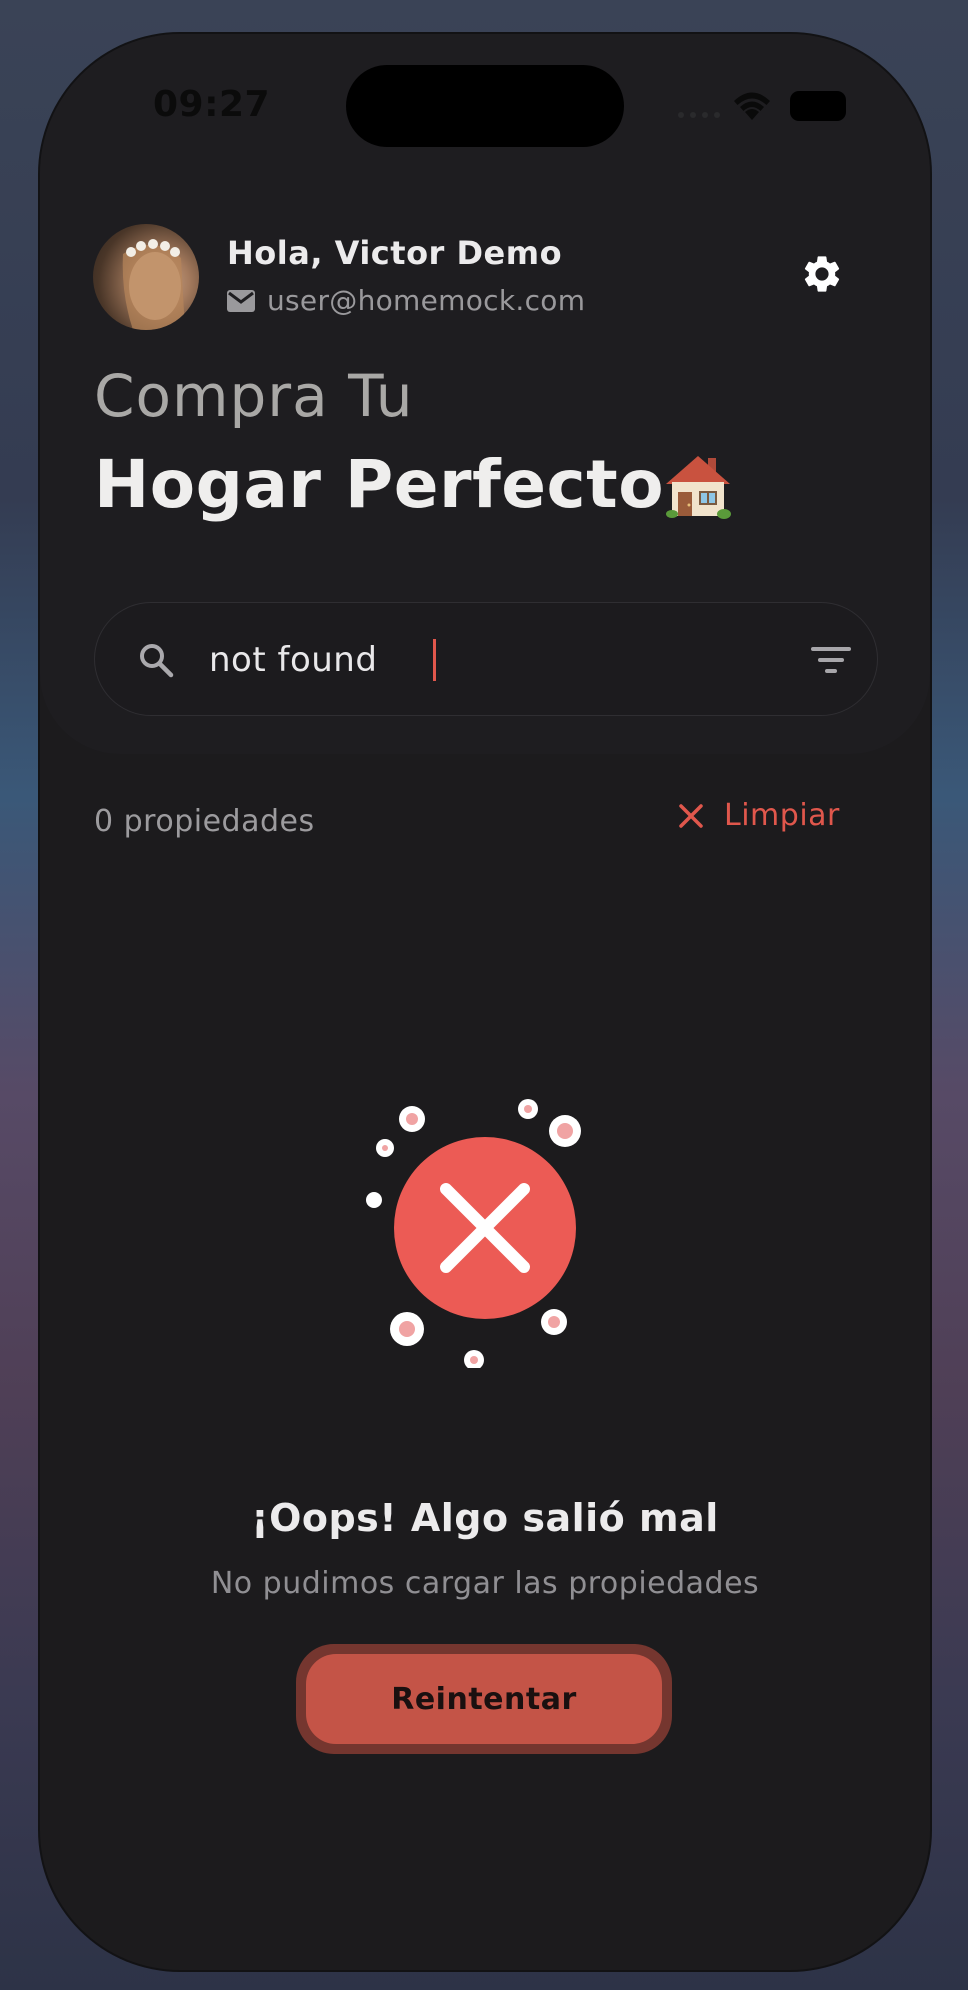 This screenshot has height=1990, width=968. I want to click on status-bar: 09:27, so click(485, 104).